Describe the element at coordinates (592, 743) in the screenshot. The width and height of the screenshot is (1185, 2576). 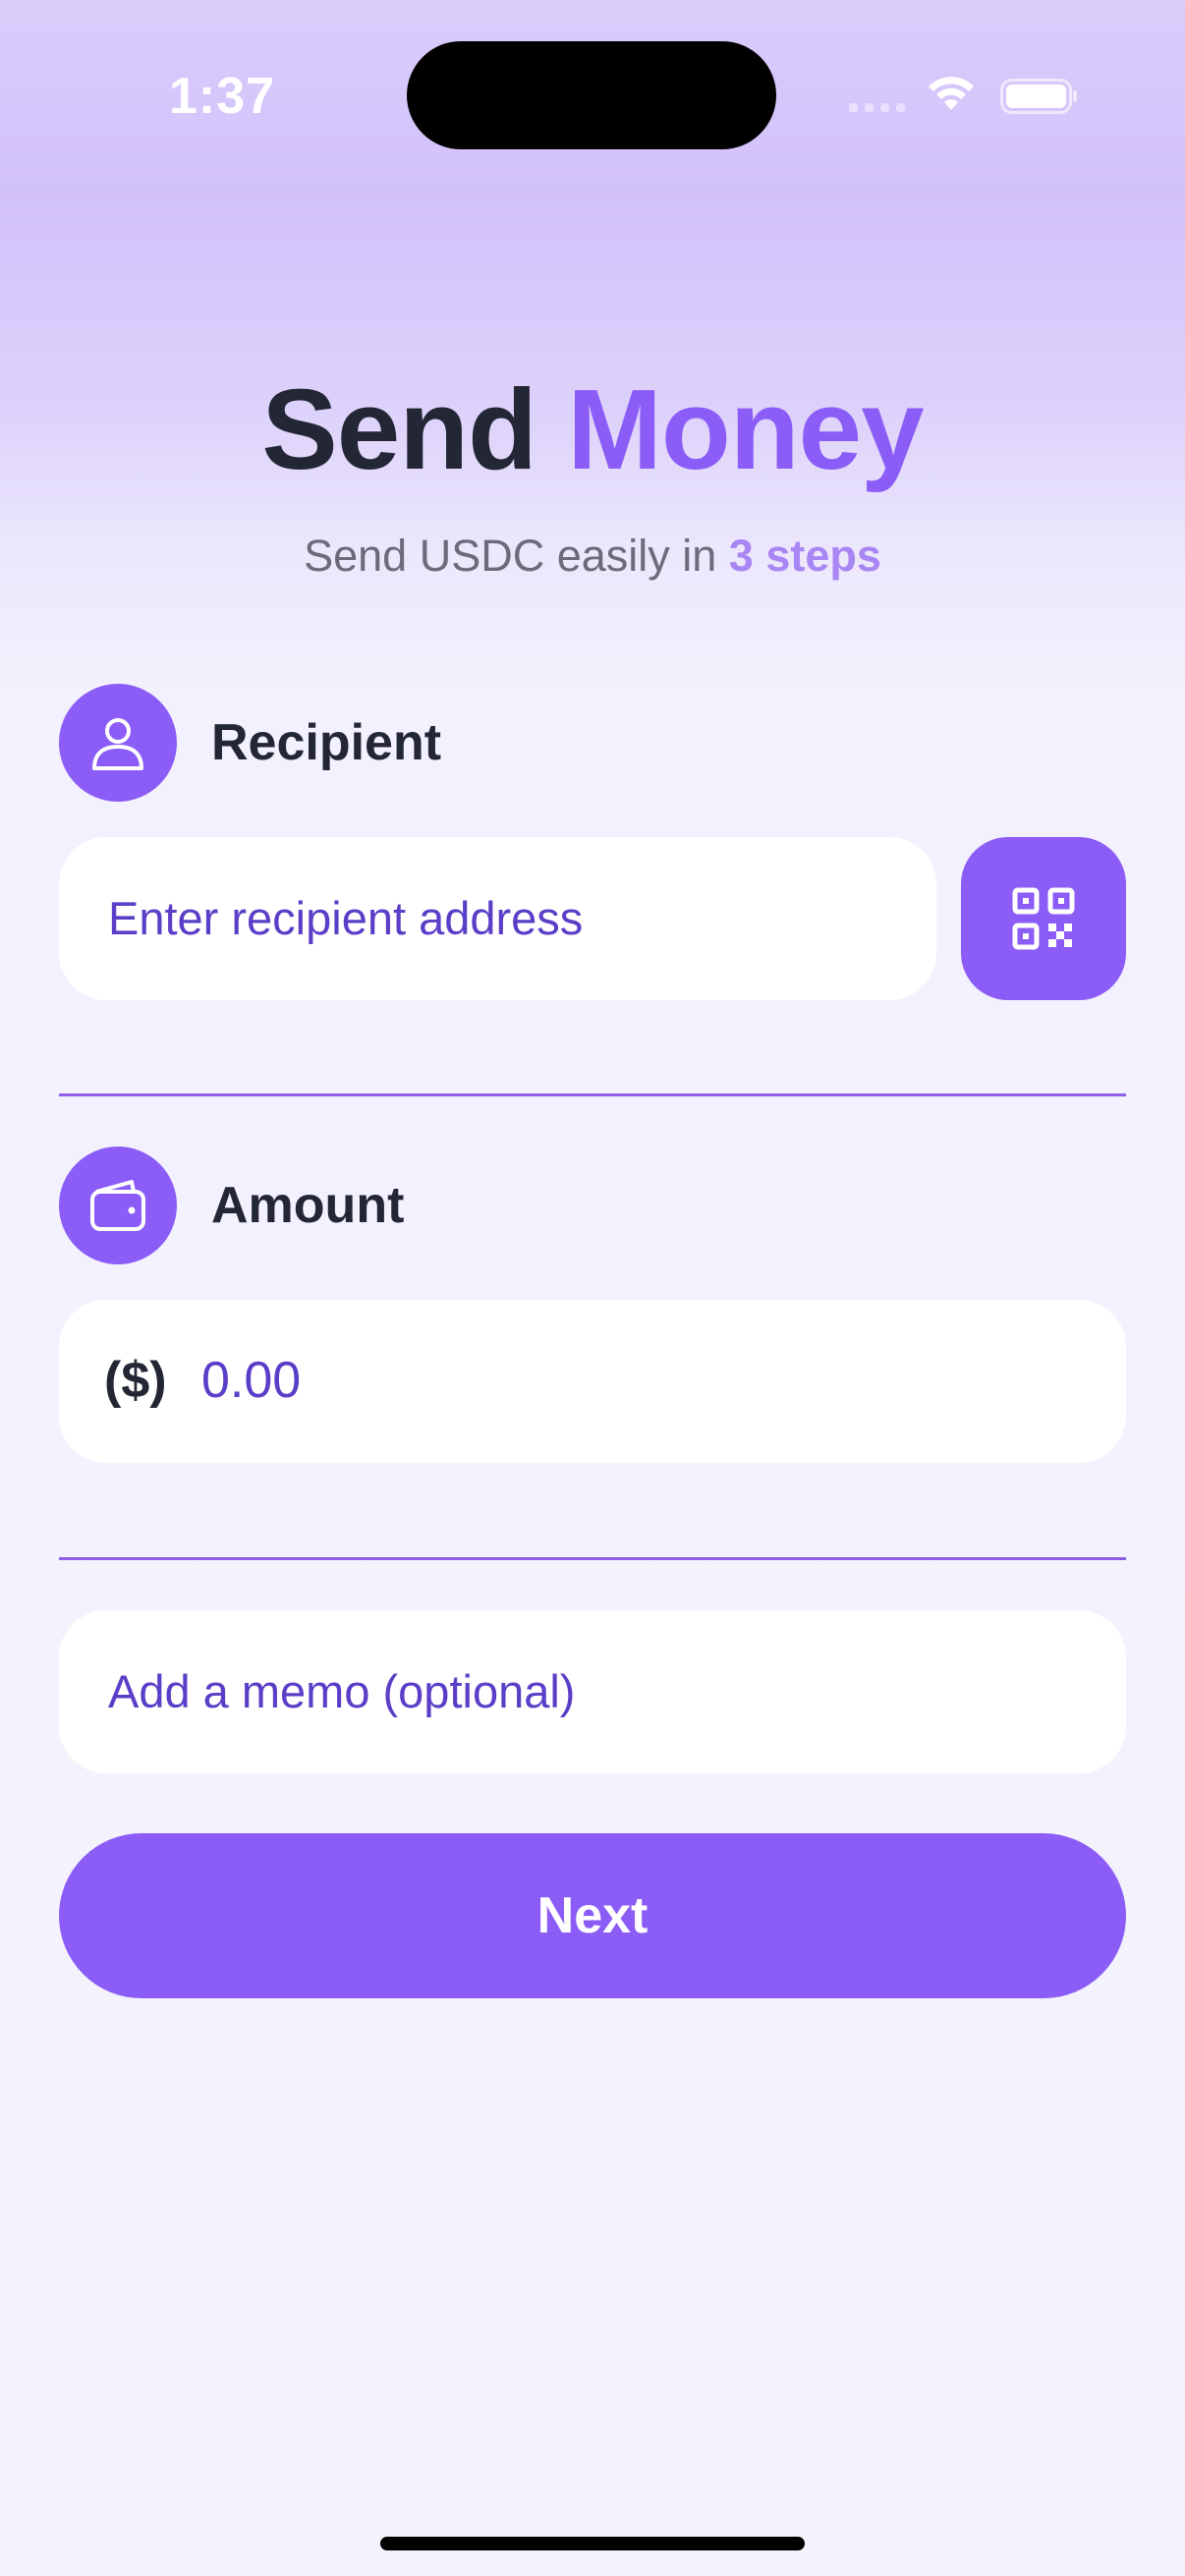
I see `recipient-section-header: Recipient` at that location.